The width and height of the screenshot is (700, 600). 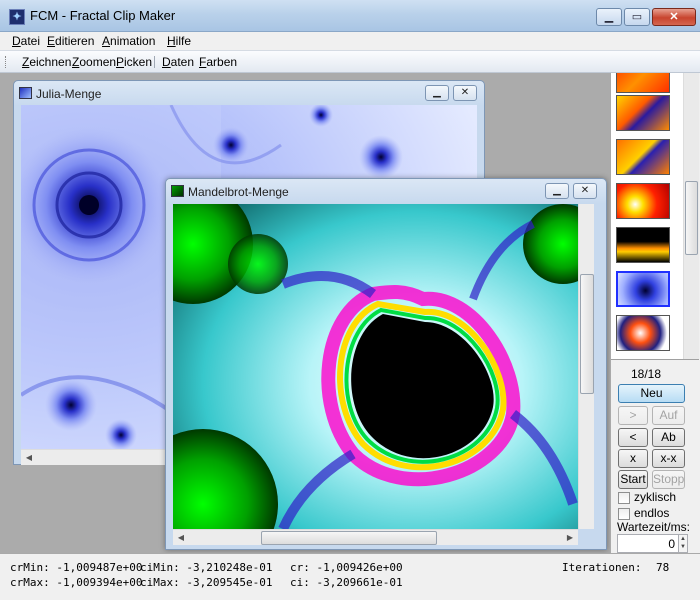 What do you see at coordinates (646, 374) in the screenshot?
I see `frame-counter: 18/18` at bounding box center [646, 374].